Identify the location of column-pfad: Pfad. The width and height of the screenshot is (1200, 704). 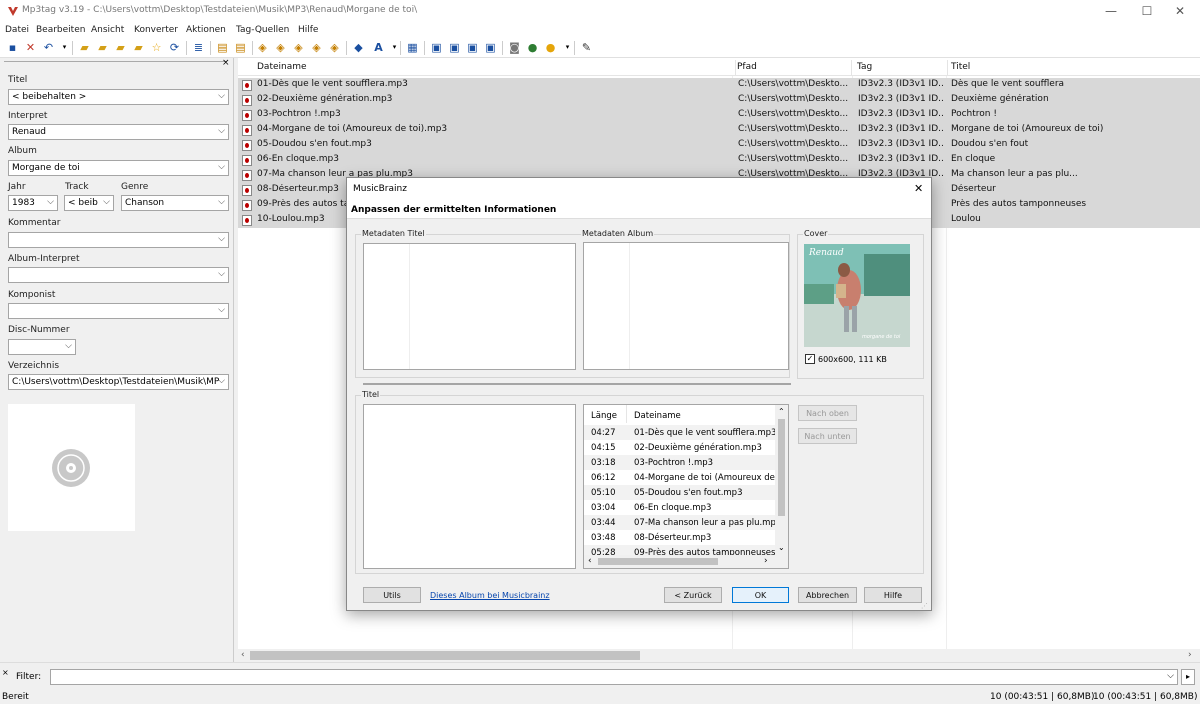
(792, 67).